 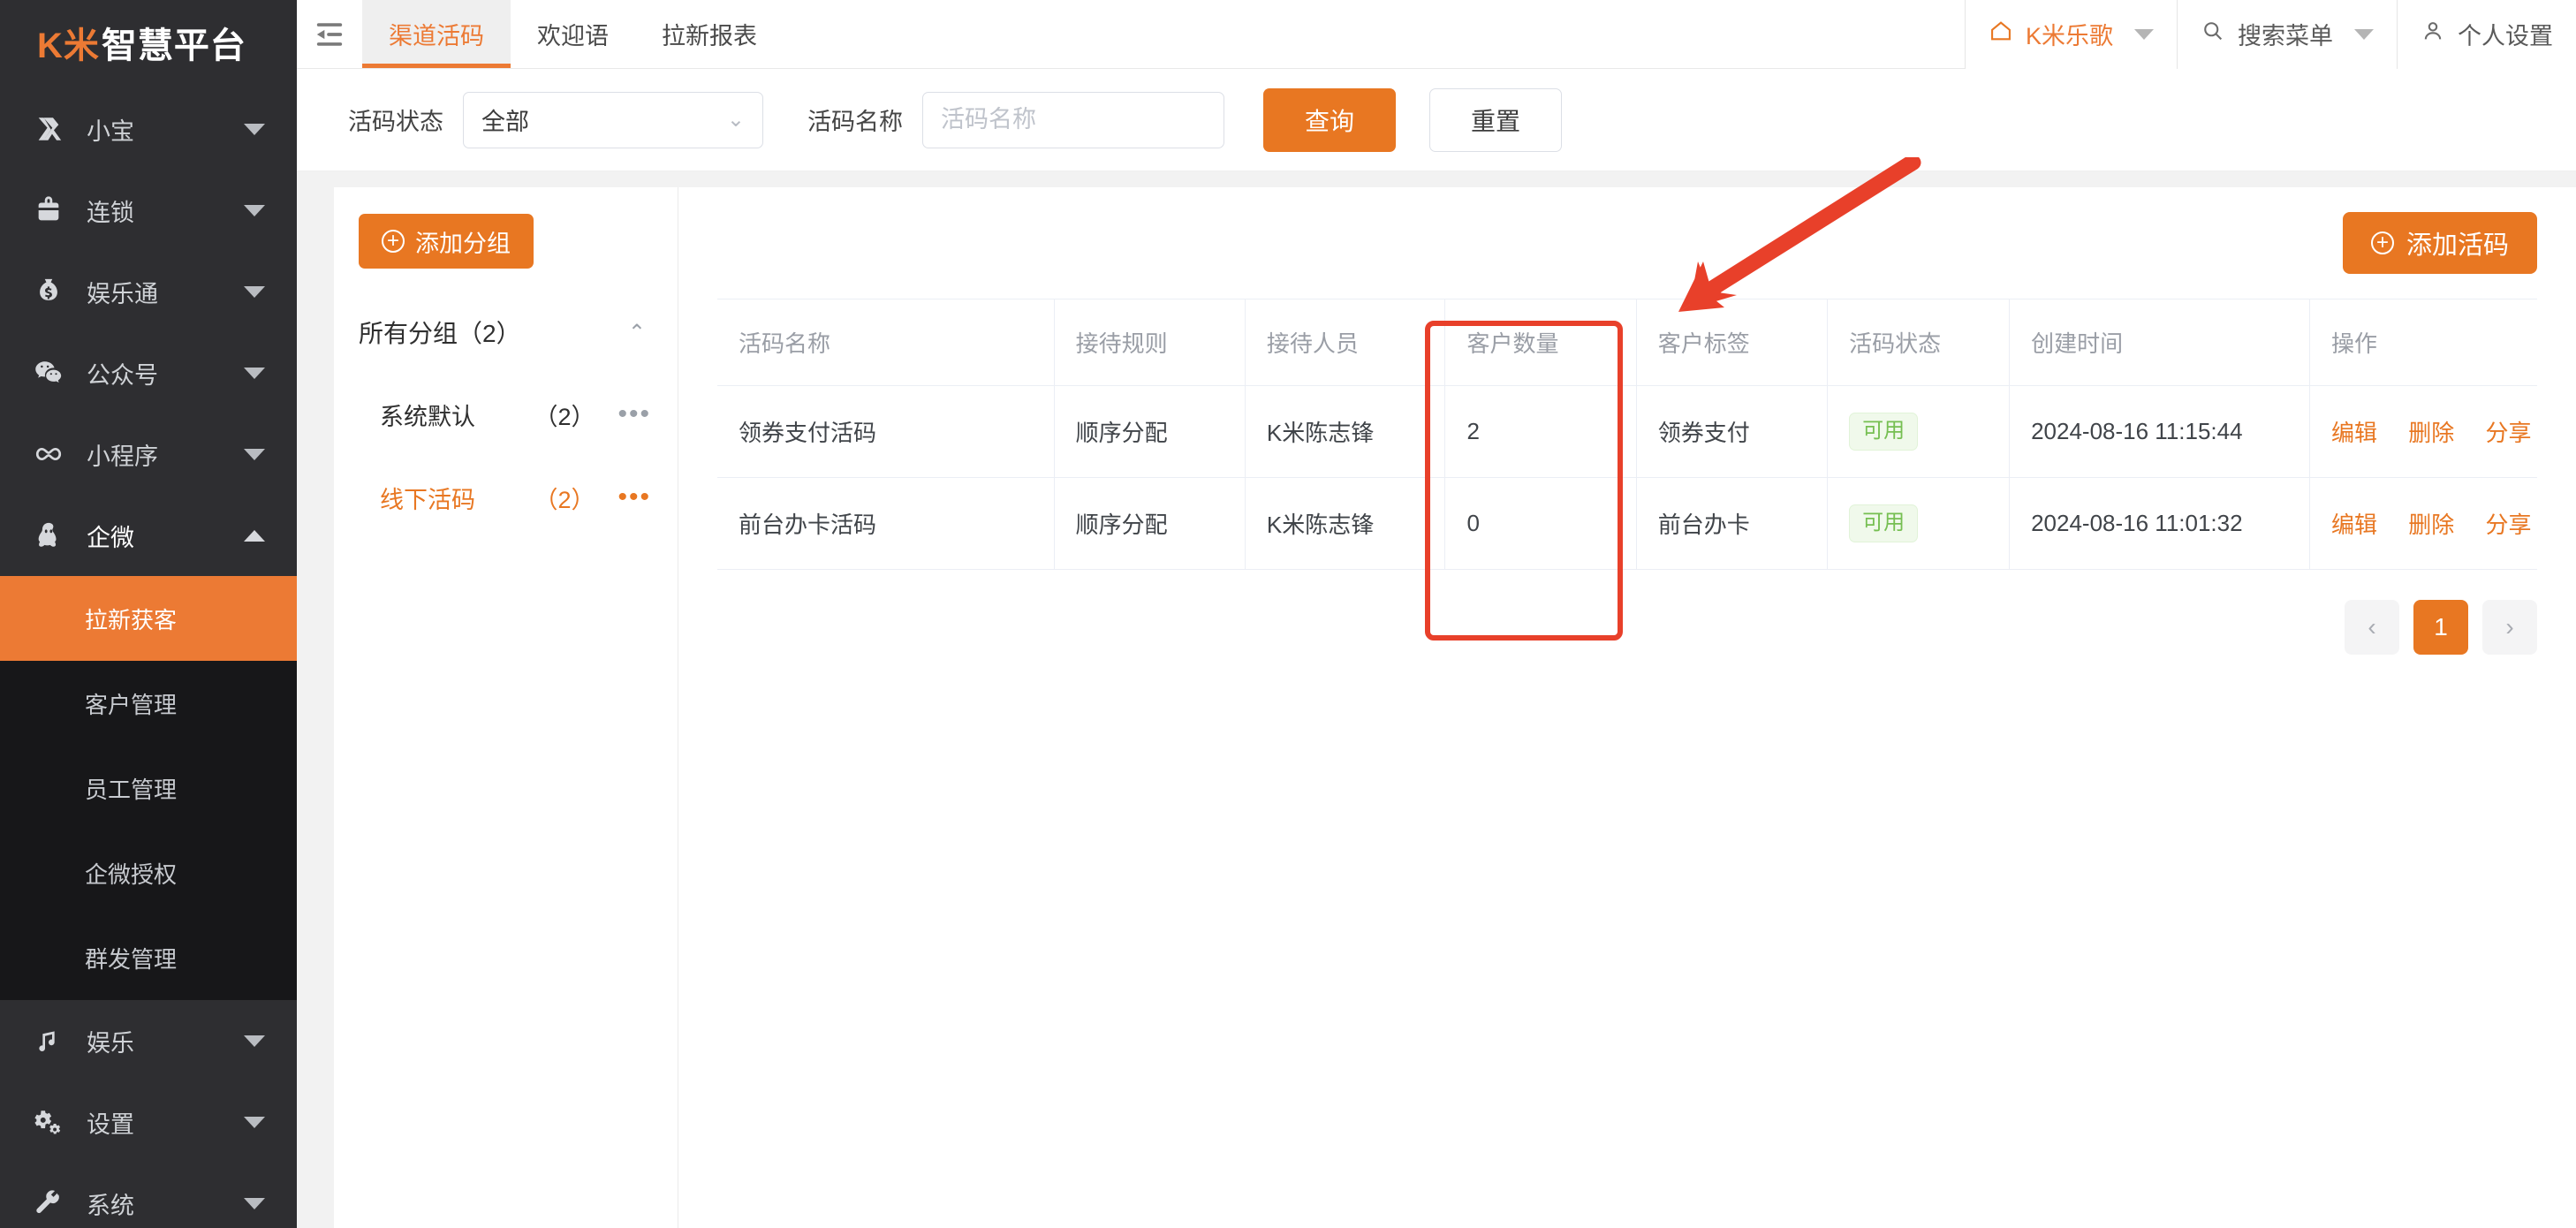 I want to click on chevron-down-icon: ⌄, so click(x=735, y=120).